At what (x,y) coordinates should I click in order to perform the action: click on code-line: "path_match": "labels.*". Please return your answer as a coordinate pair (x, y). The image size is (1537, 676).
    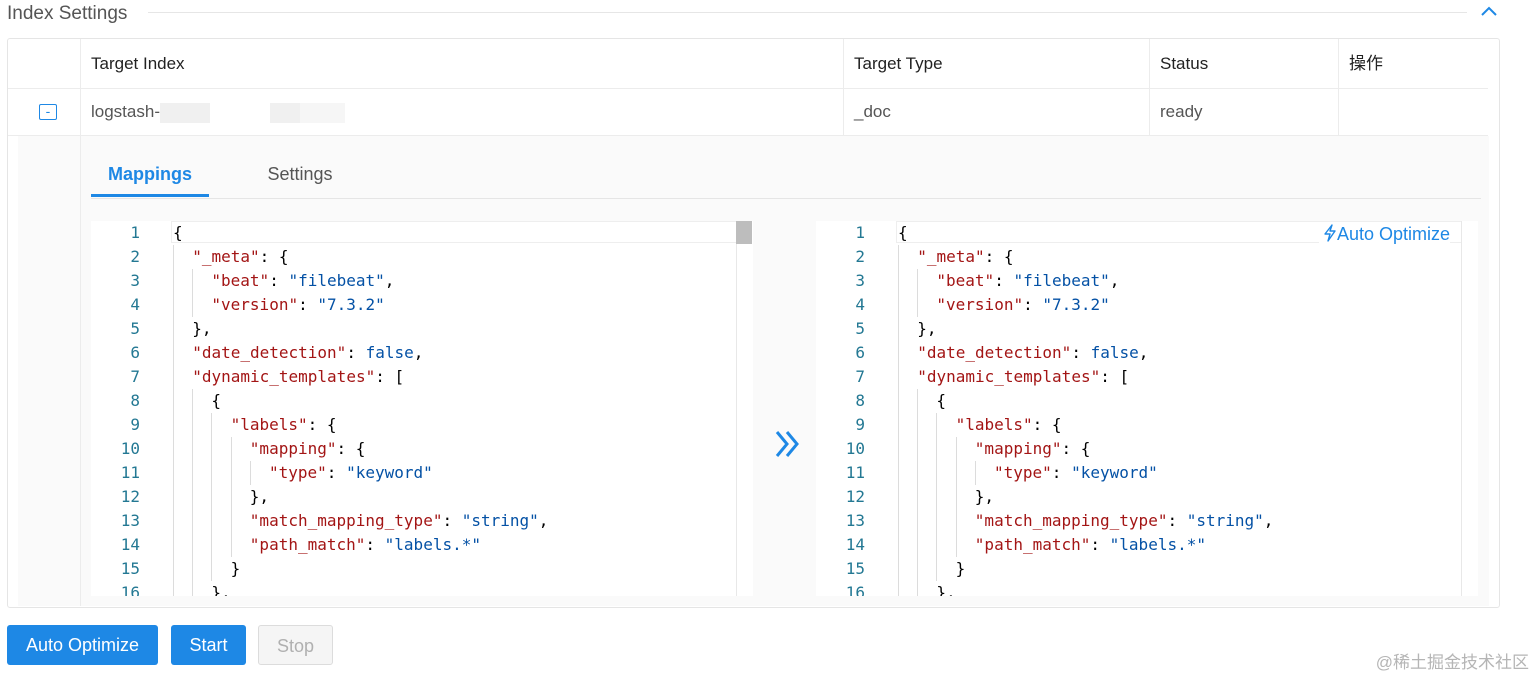
    Looking at the image, I should click on (365, 544).